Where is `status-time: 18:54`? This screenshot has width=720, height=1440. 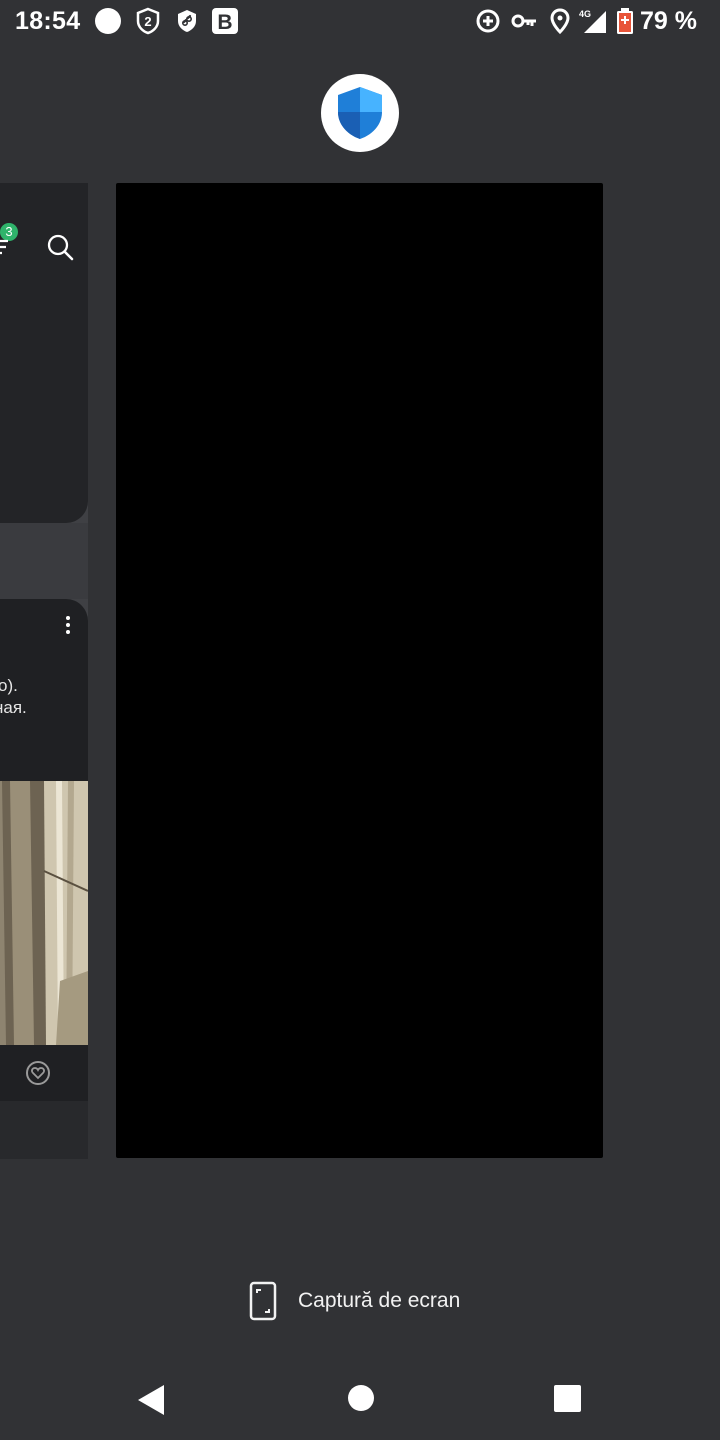
status-time: 18:54 is located at coordinates (48, 21).